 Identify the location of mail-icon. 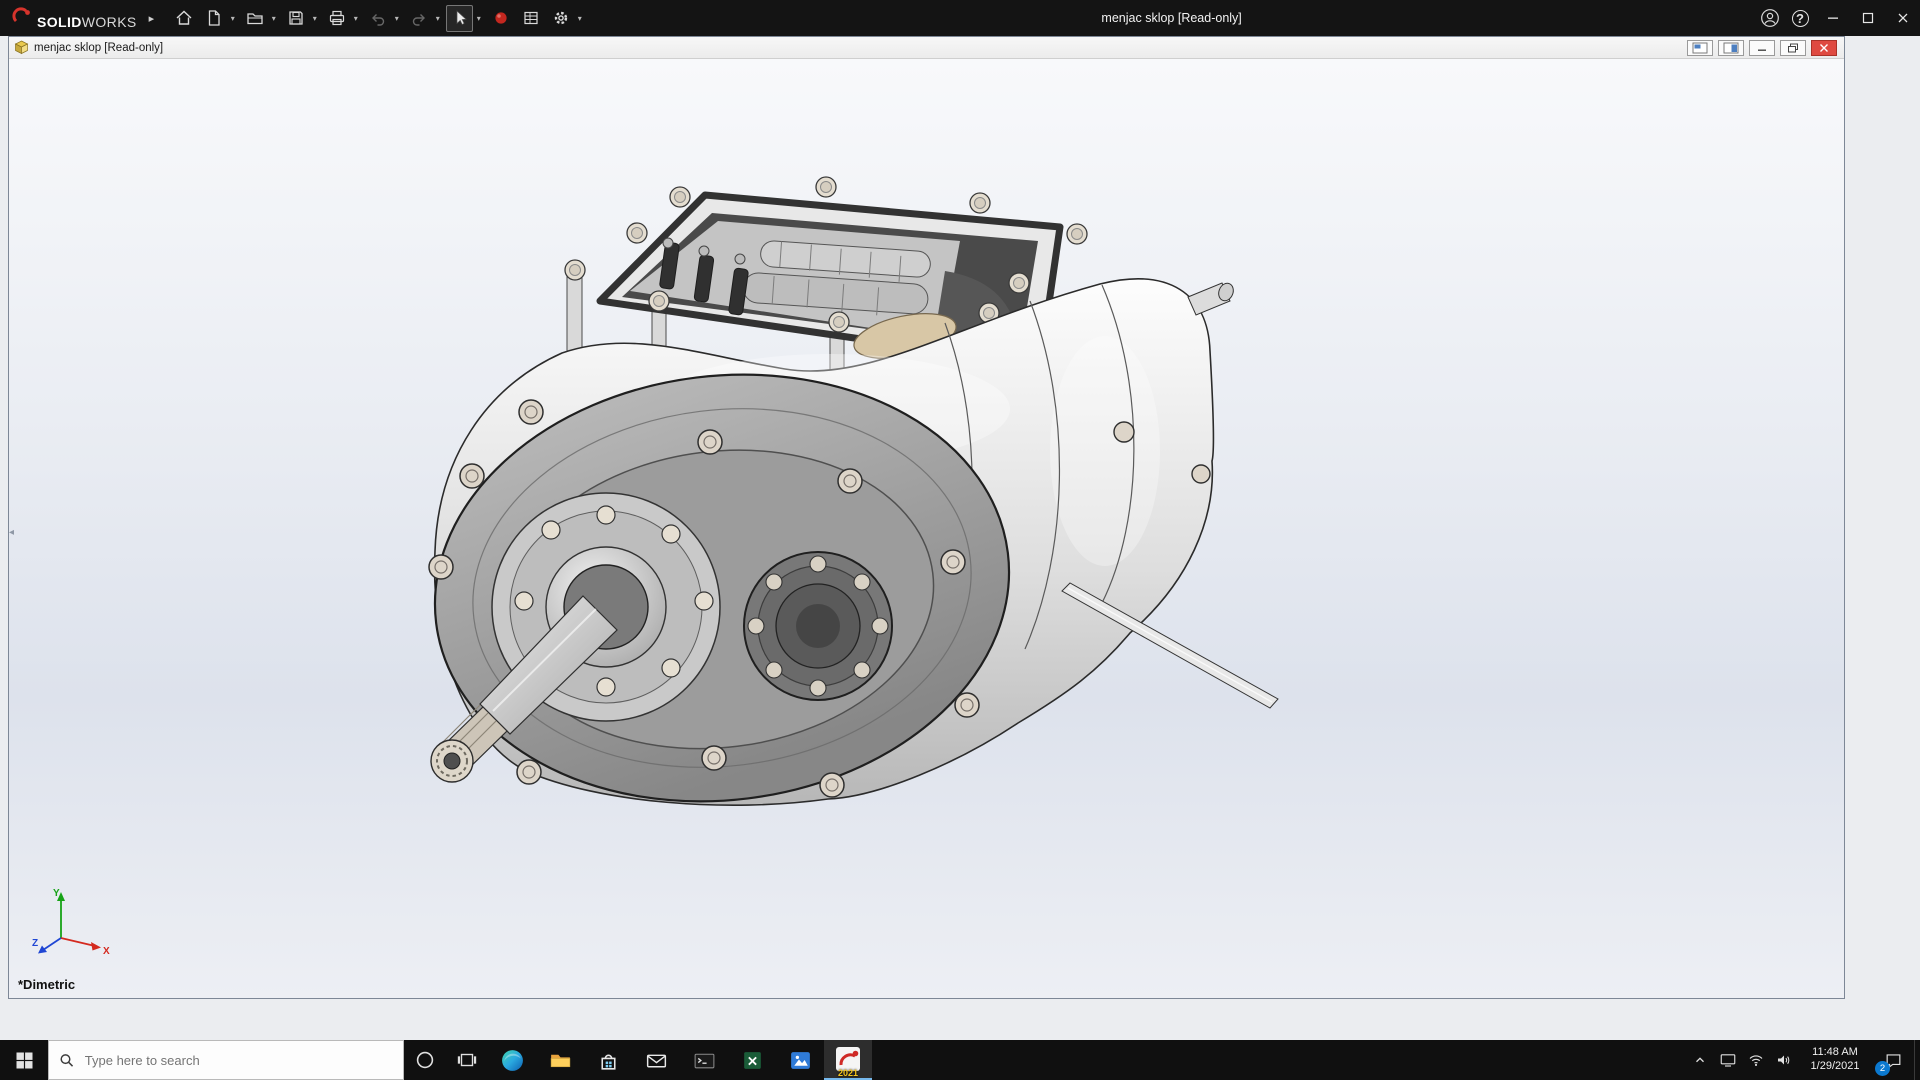
(656, 1060).